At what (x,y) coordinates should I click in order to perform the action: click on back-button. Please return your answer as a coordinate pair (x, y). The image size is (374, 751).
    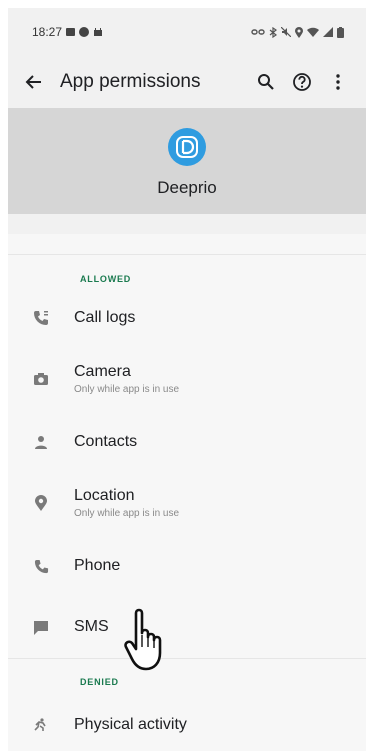
    Looking at the image, I should click on (34, 82).